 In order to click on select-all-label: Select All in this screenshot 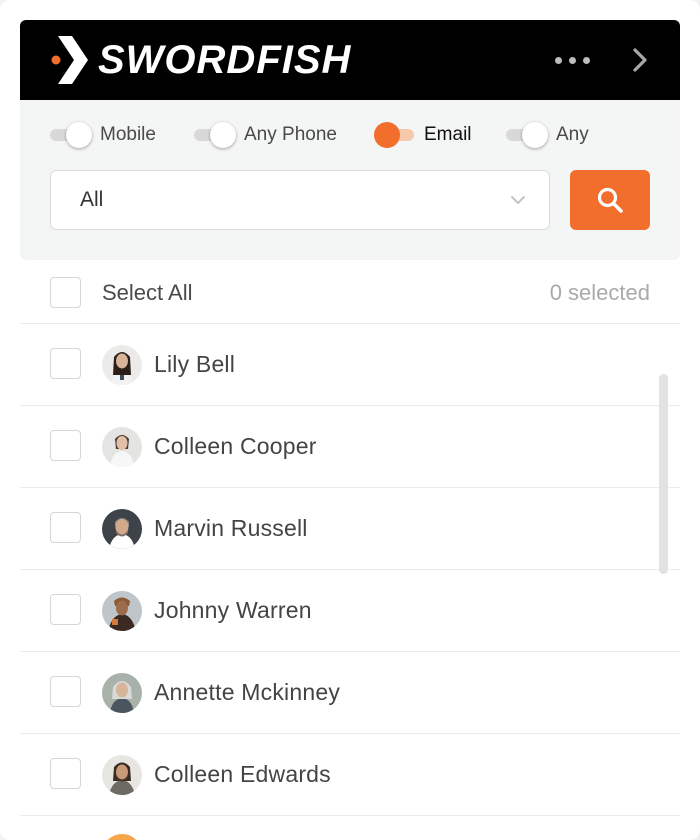, I will do `click(147, 293)`.